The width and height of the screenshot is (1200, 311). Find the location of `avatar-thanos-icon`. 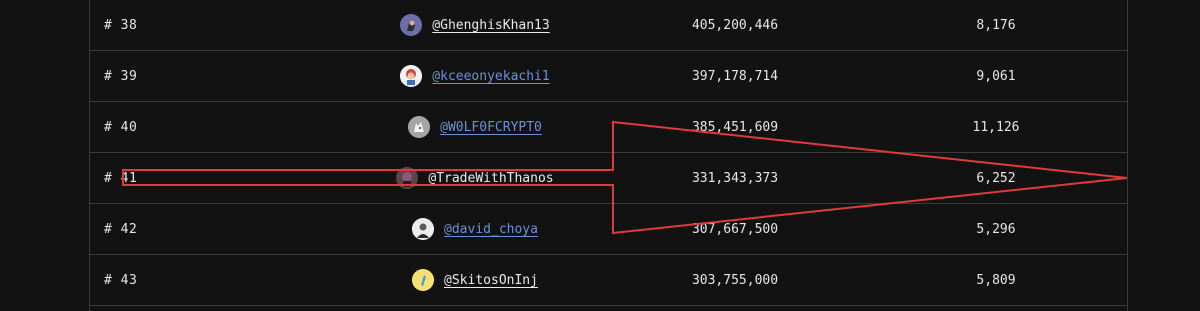

avatar-thanos-icon is located at coordinates (407, 178).